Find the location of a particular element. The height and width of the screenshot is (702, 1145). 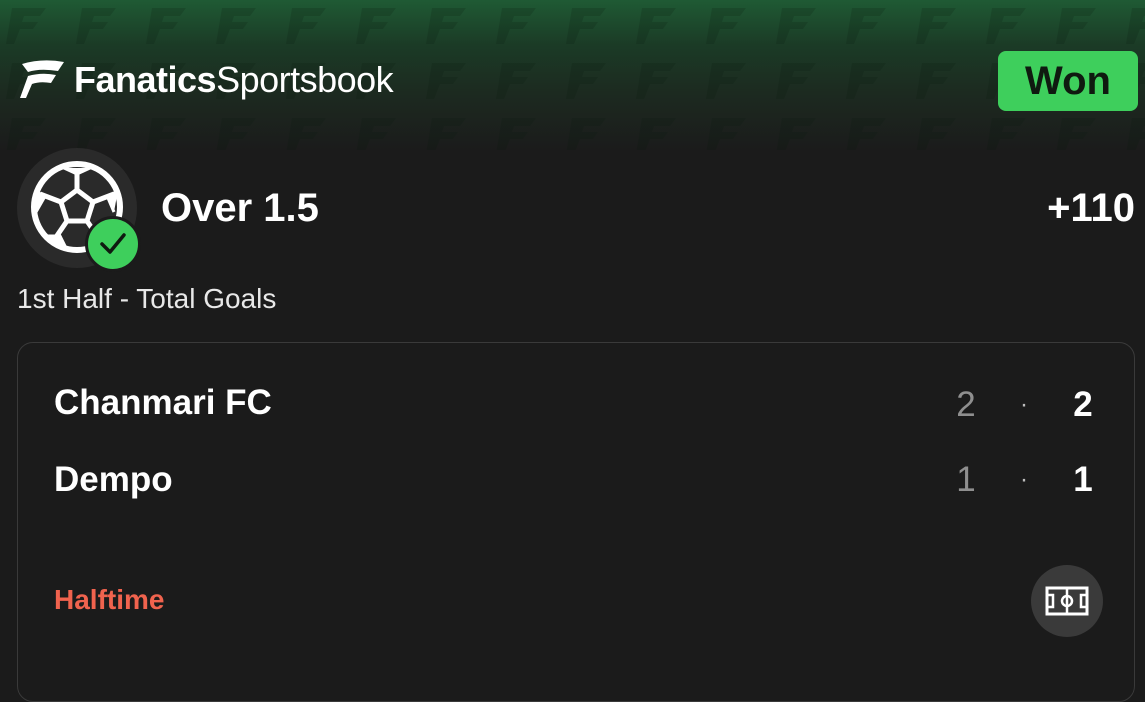

match-status: Halftime is located at coordinates (109, 599).